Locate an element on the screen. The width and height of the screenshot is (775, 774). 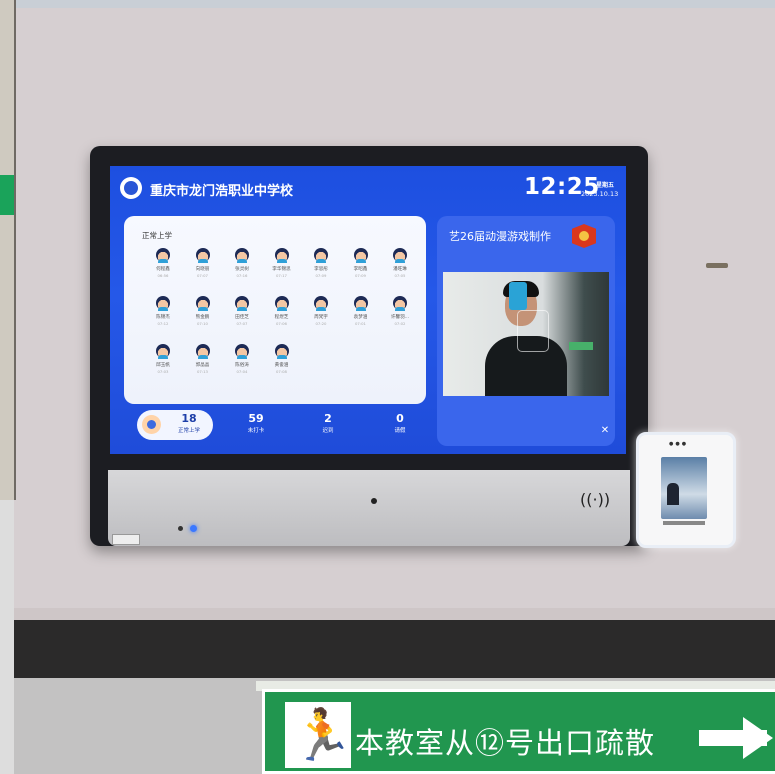
school-name: 重庆市龙门浩职业中学校 is located at coordinates (222, 191).